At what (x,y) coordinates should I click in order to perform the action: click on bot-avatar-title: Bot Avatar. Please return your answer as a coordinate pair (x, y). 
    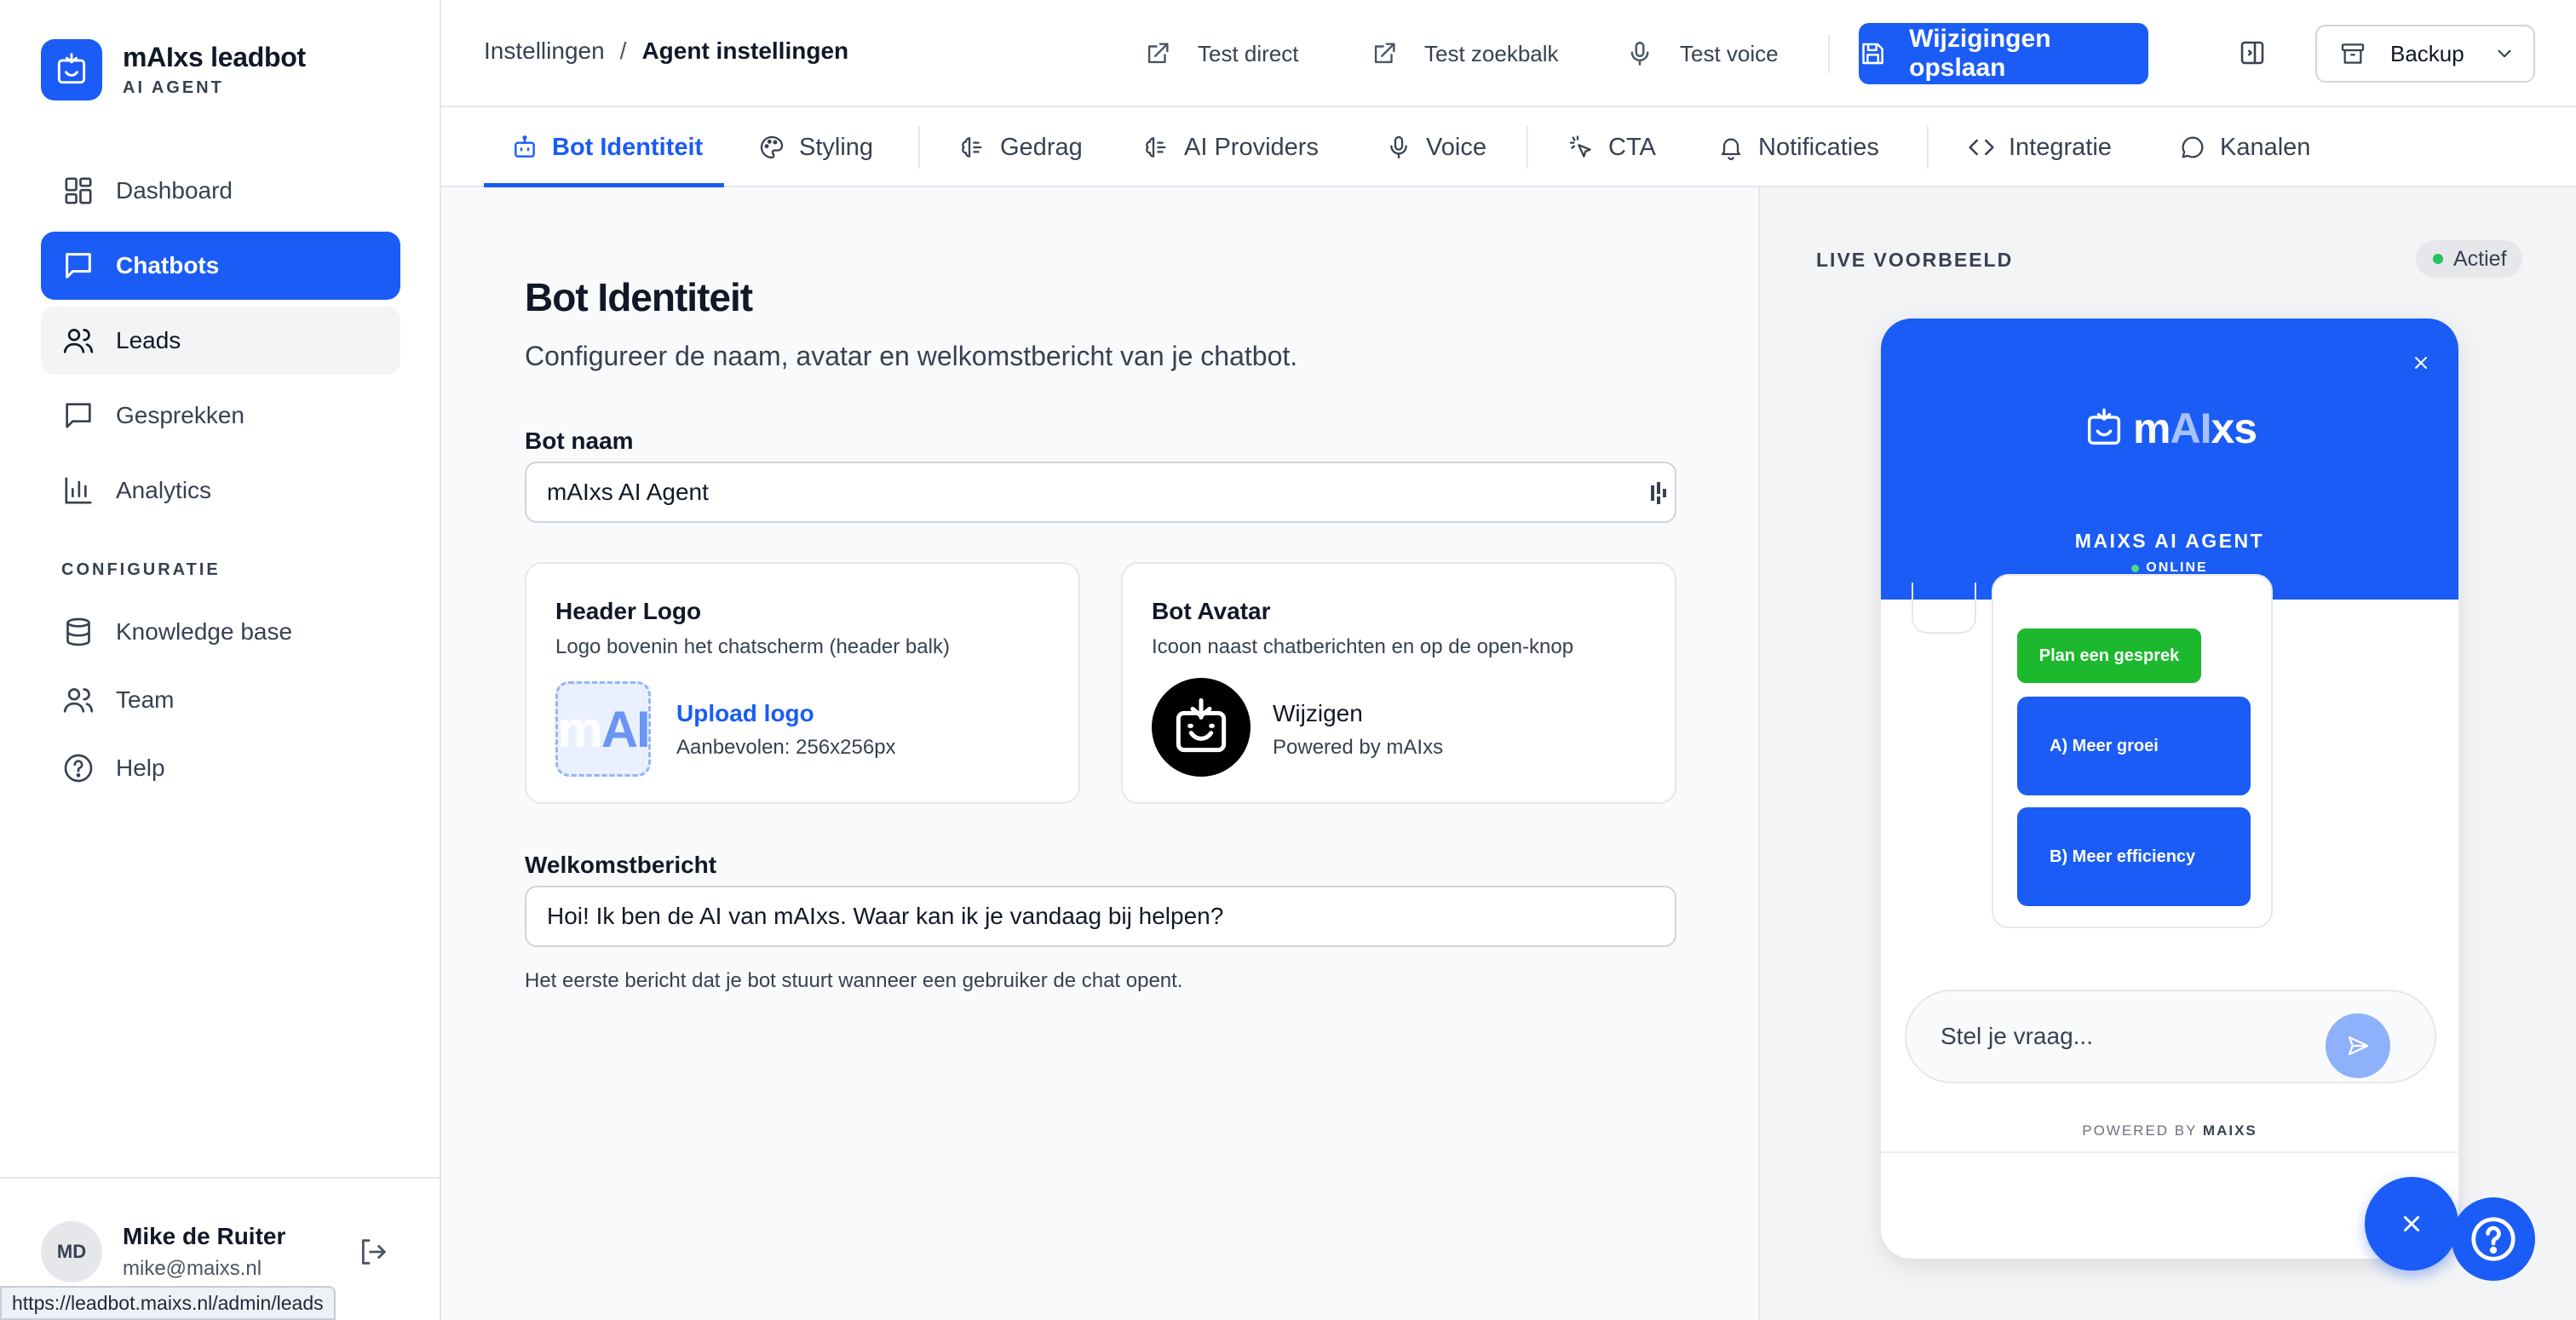
    Looking at the image, I should click on (1212, 611).